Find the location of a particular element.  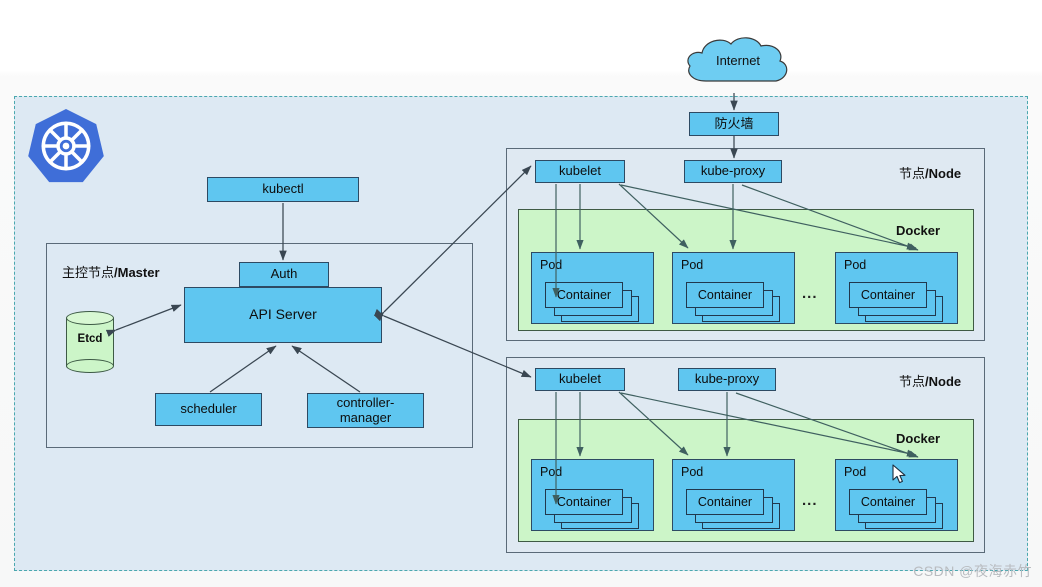

controller-manager-box: controller- manager is located at coordinates (365, 410).